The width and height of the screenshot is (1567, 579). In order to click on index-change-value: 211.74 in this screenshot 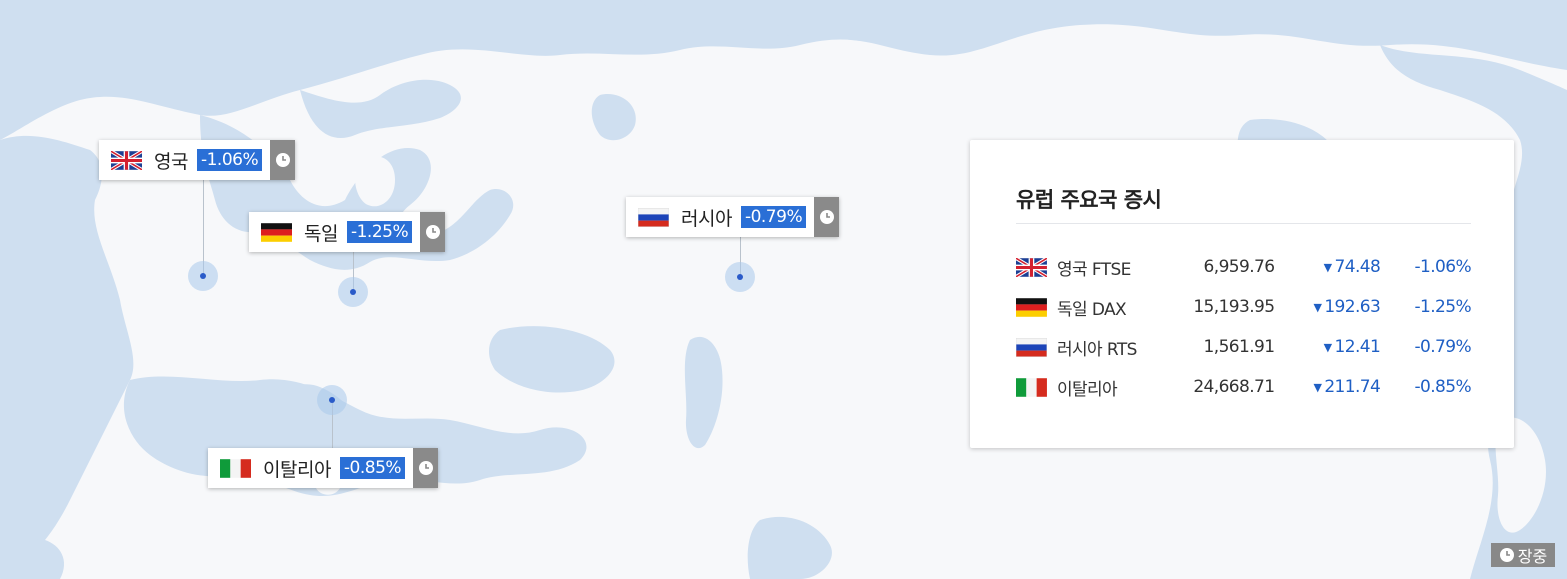, I will do `click(1352, 387)`.